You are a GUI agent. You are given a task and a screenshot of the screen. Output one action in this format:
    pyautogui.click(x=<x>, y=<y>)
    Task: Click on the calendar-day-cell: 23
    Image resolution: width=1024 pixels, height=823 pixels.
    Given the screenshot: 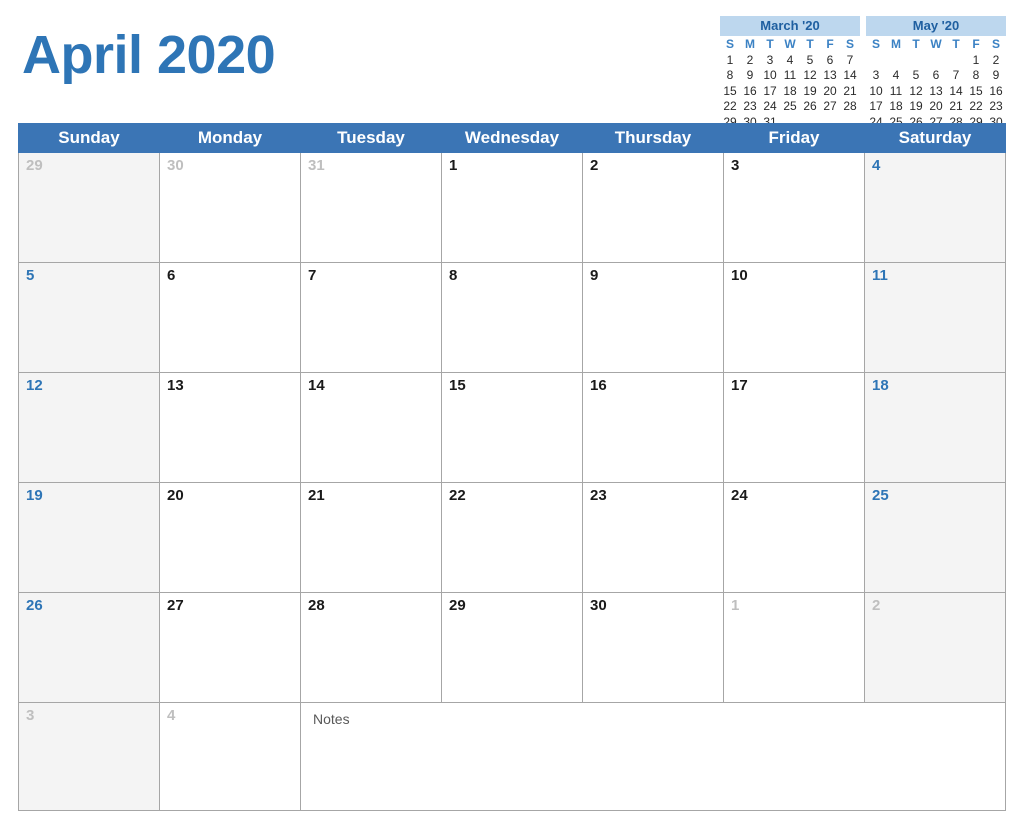 What is the action you would take?
    pyautogui.click(x=653, y=537)
    